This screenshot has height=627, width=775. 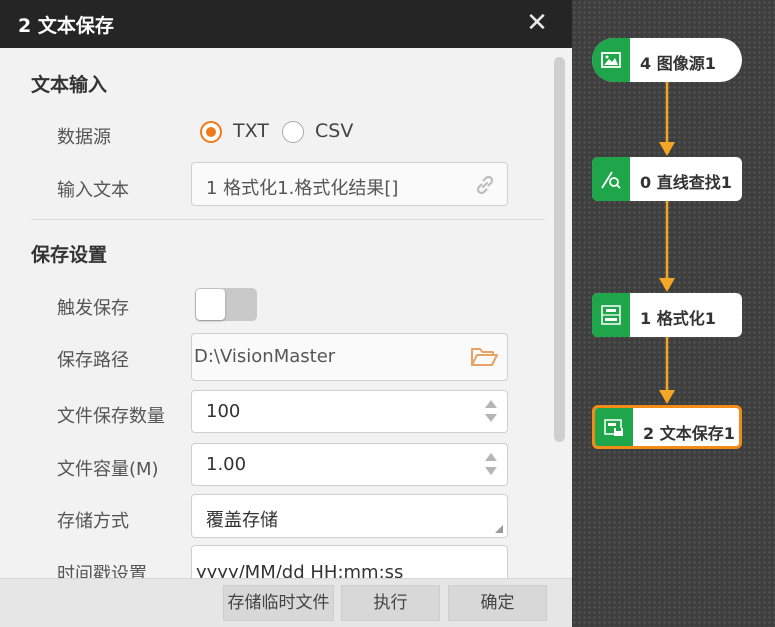 I want to click on confirm-button: 确定, so click(x=497, y=603).